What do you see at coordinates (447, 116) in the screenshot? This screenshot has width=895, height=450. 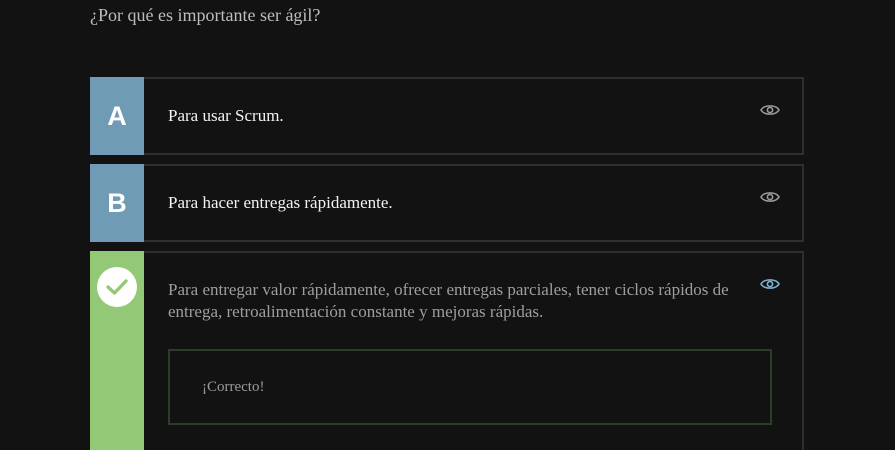 I see `answer-option-a: A Para usar Scrum.` at bounding box center [447, 116].